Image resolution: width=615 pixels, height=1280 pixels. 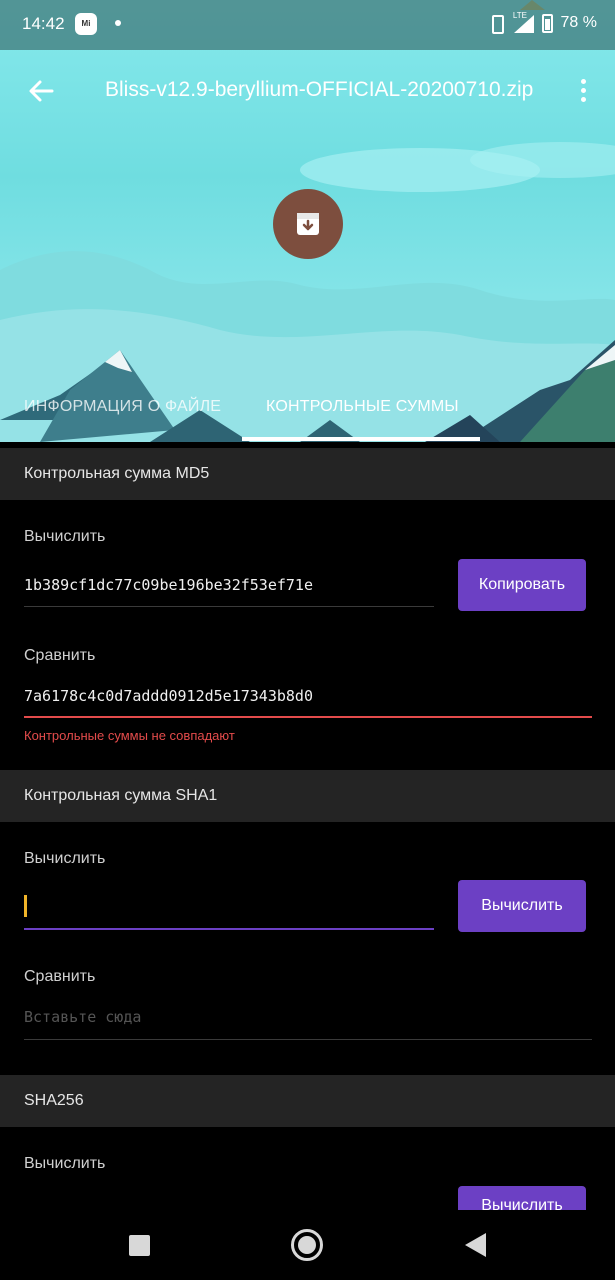 What do you see at coordinates (229, 606) in the screenshot?
I see `md5-computed-underline` at bounding box center [229, 606].